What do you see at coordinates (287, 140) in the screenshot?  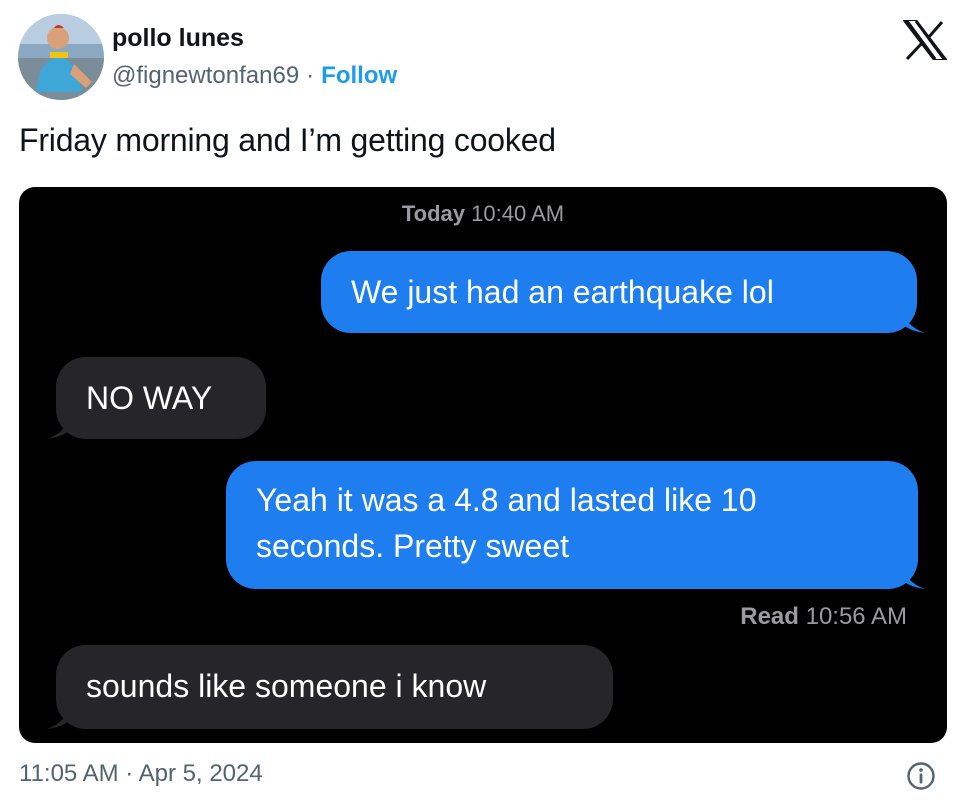 I see `tweet-text: Friday morning and I’m getting cooked` at bounding box center [287, 140].